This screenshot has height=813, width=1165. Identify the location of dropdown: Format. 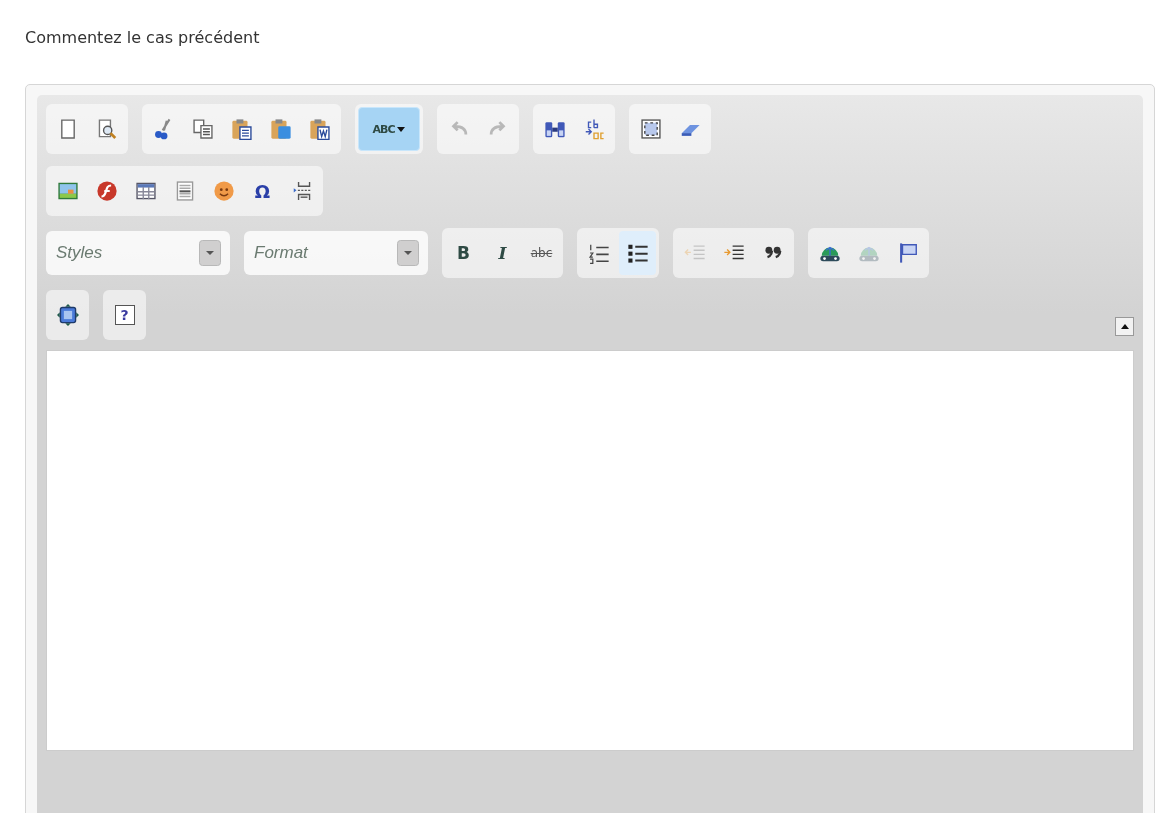
(336, 253).